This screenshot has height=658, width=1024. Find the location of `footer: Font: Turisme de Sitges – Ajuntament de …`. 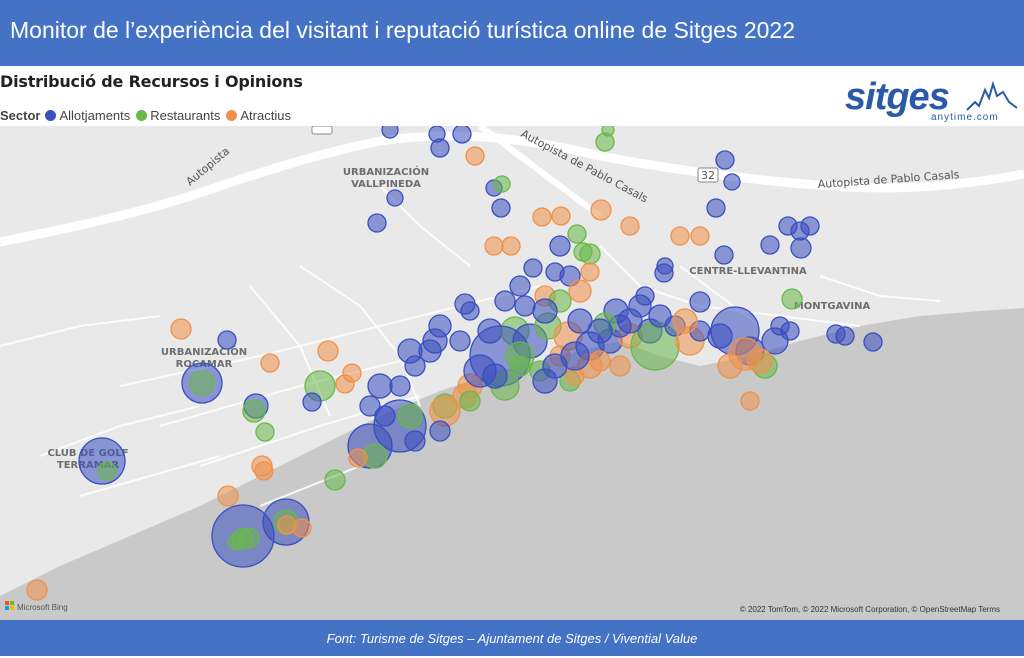

footer: Font: Turisme de Sitges – Ajuntament de … is located at coordinates (512, 638).